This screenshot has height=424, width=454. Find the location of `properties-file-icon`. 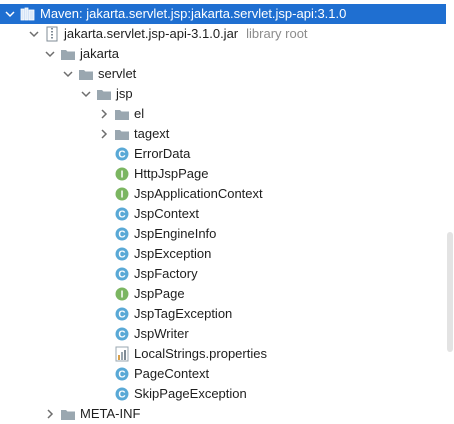

properties-file-icon is located at coordinates (122, 354).